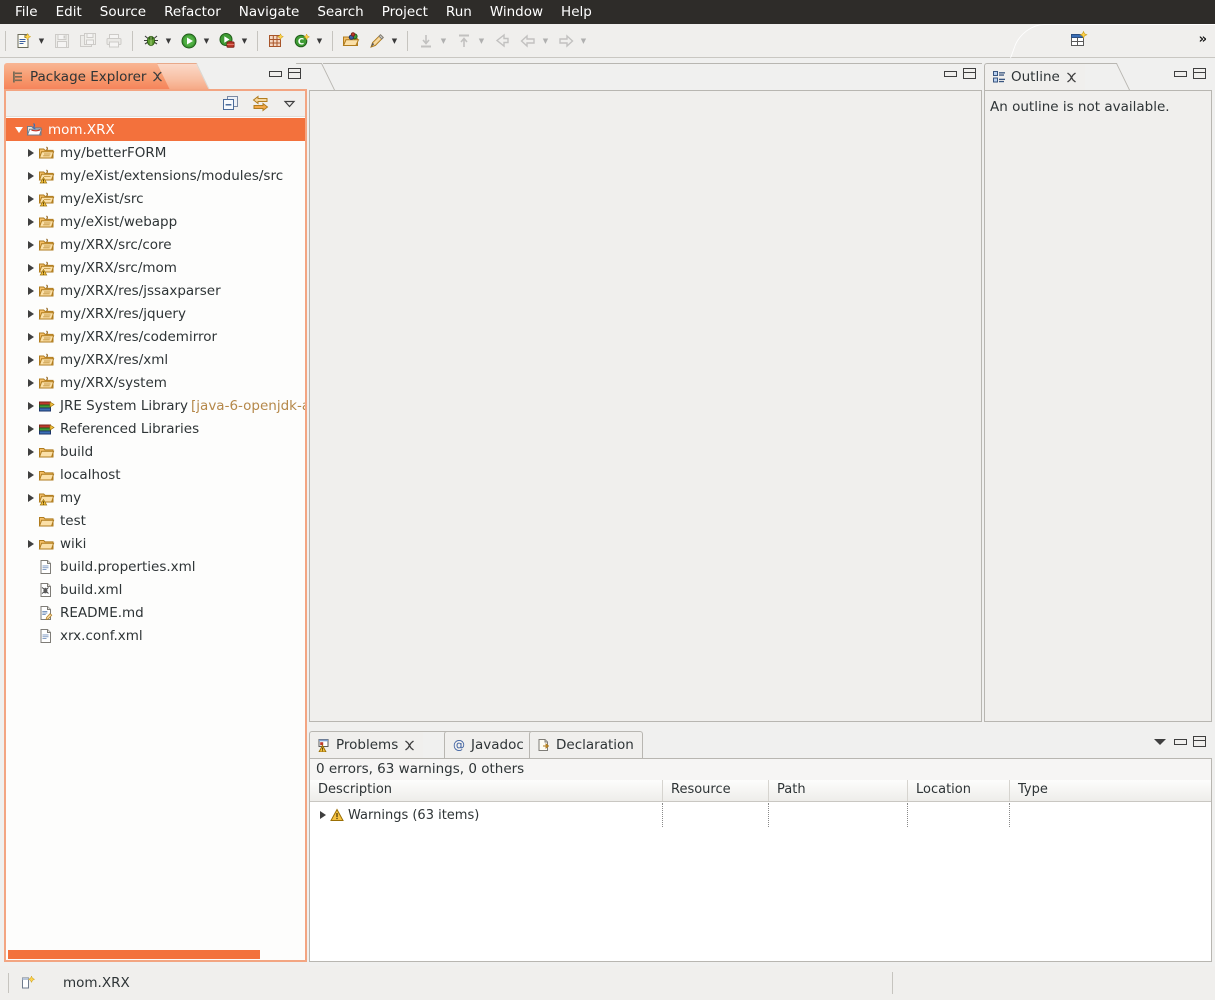  I want to click on run-dropdown-arrow: ▼, so click(206, 41).